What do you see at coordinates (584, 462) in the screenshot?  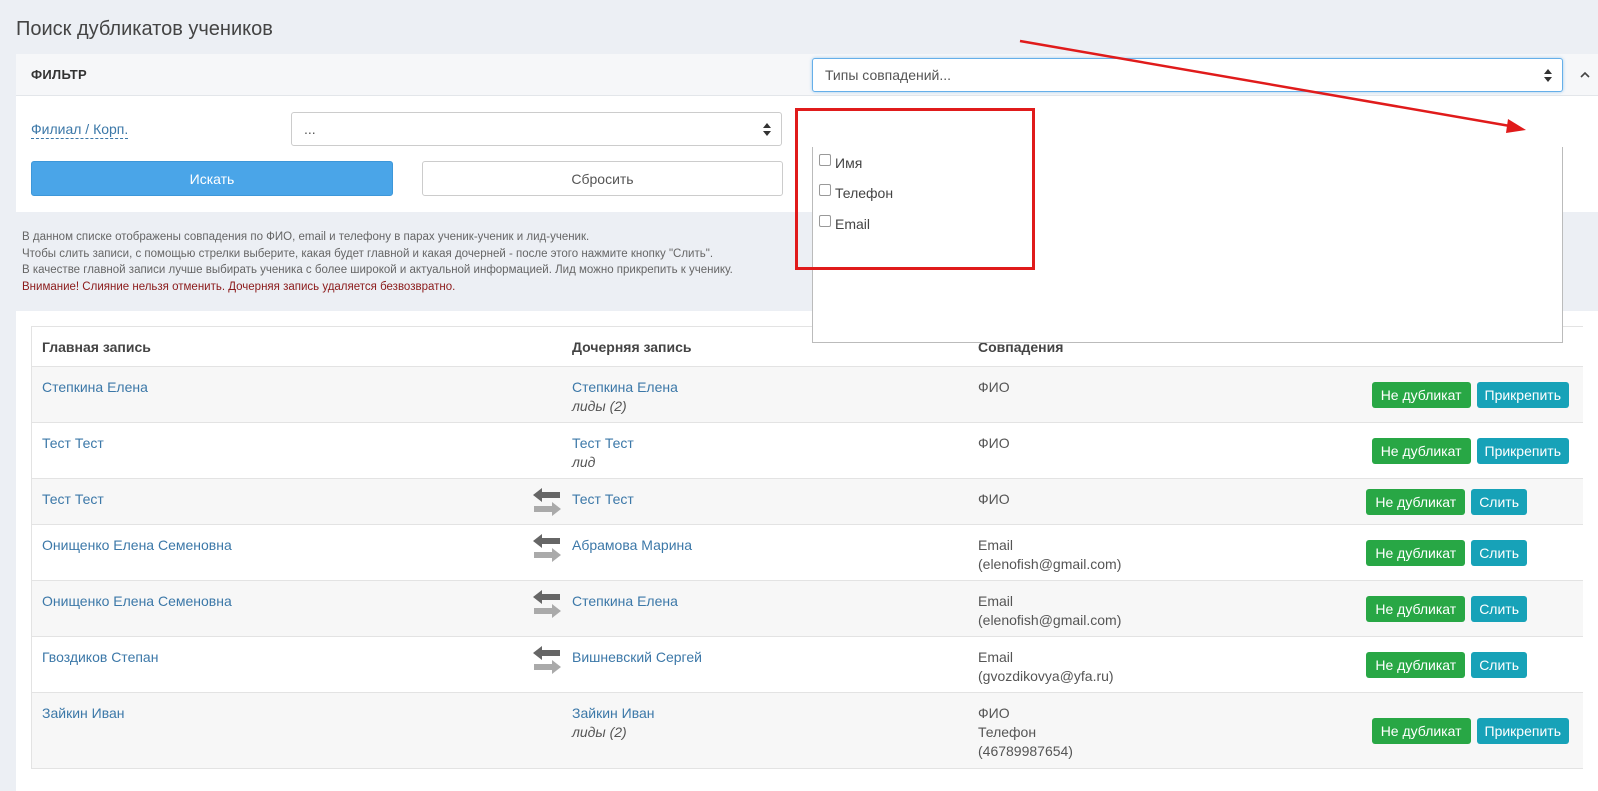 I see `child-record-sub: лид` at bounding box center [584, 462].